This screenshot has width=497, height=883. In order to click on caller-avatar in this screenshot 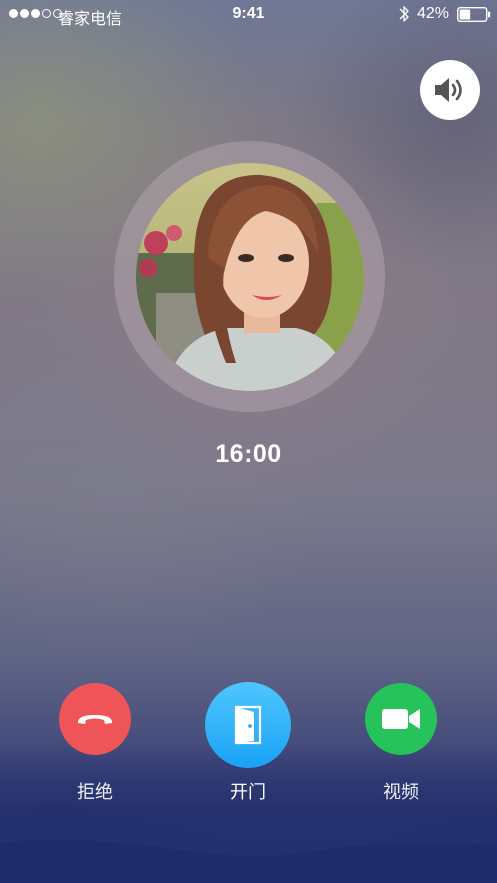, I will do `click(250, 277)`.